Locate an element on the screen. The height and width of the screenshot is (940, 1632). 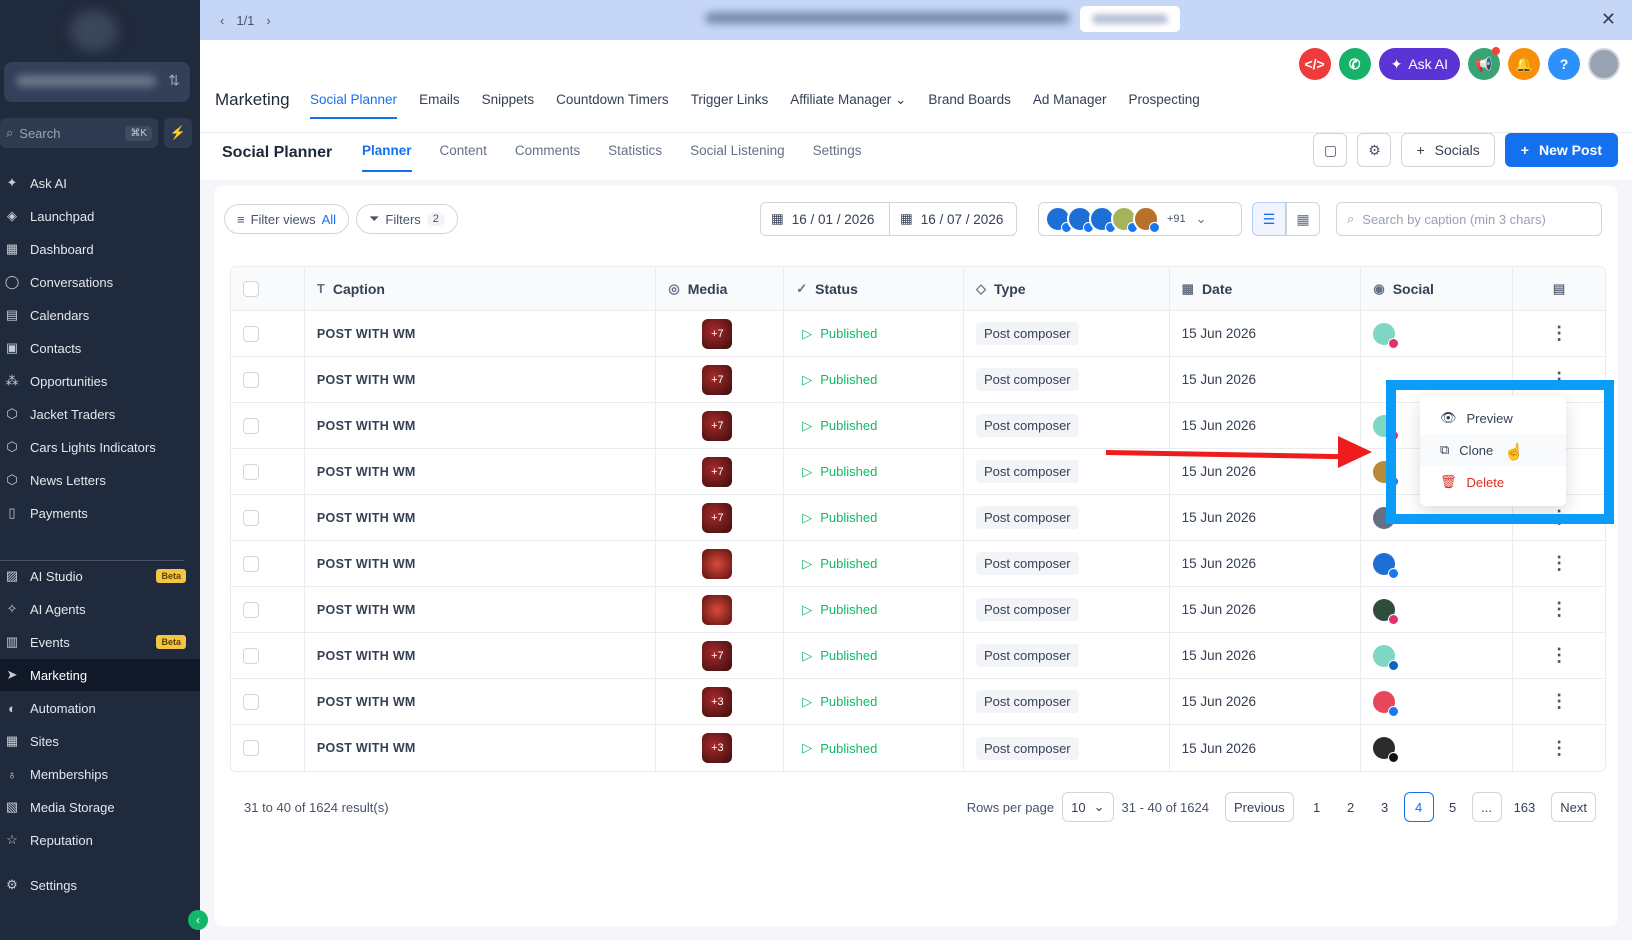
new-post-button: + New Post is located at coordinates (1561, 150).